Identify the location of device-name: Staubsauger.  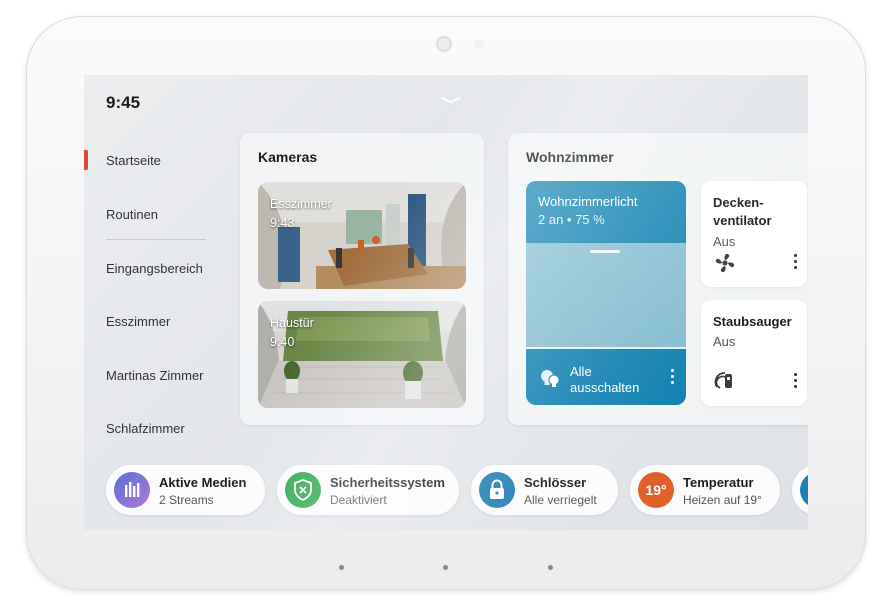
(752, 321).